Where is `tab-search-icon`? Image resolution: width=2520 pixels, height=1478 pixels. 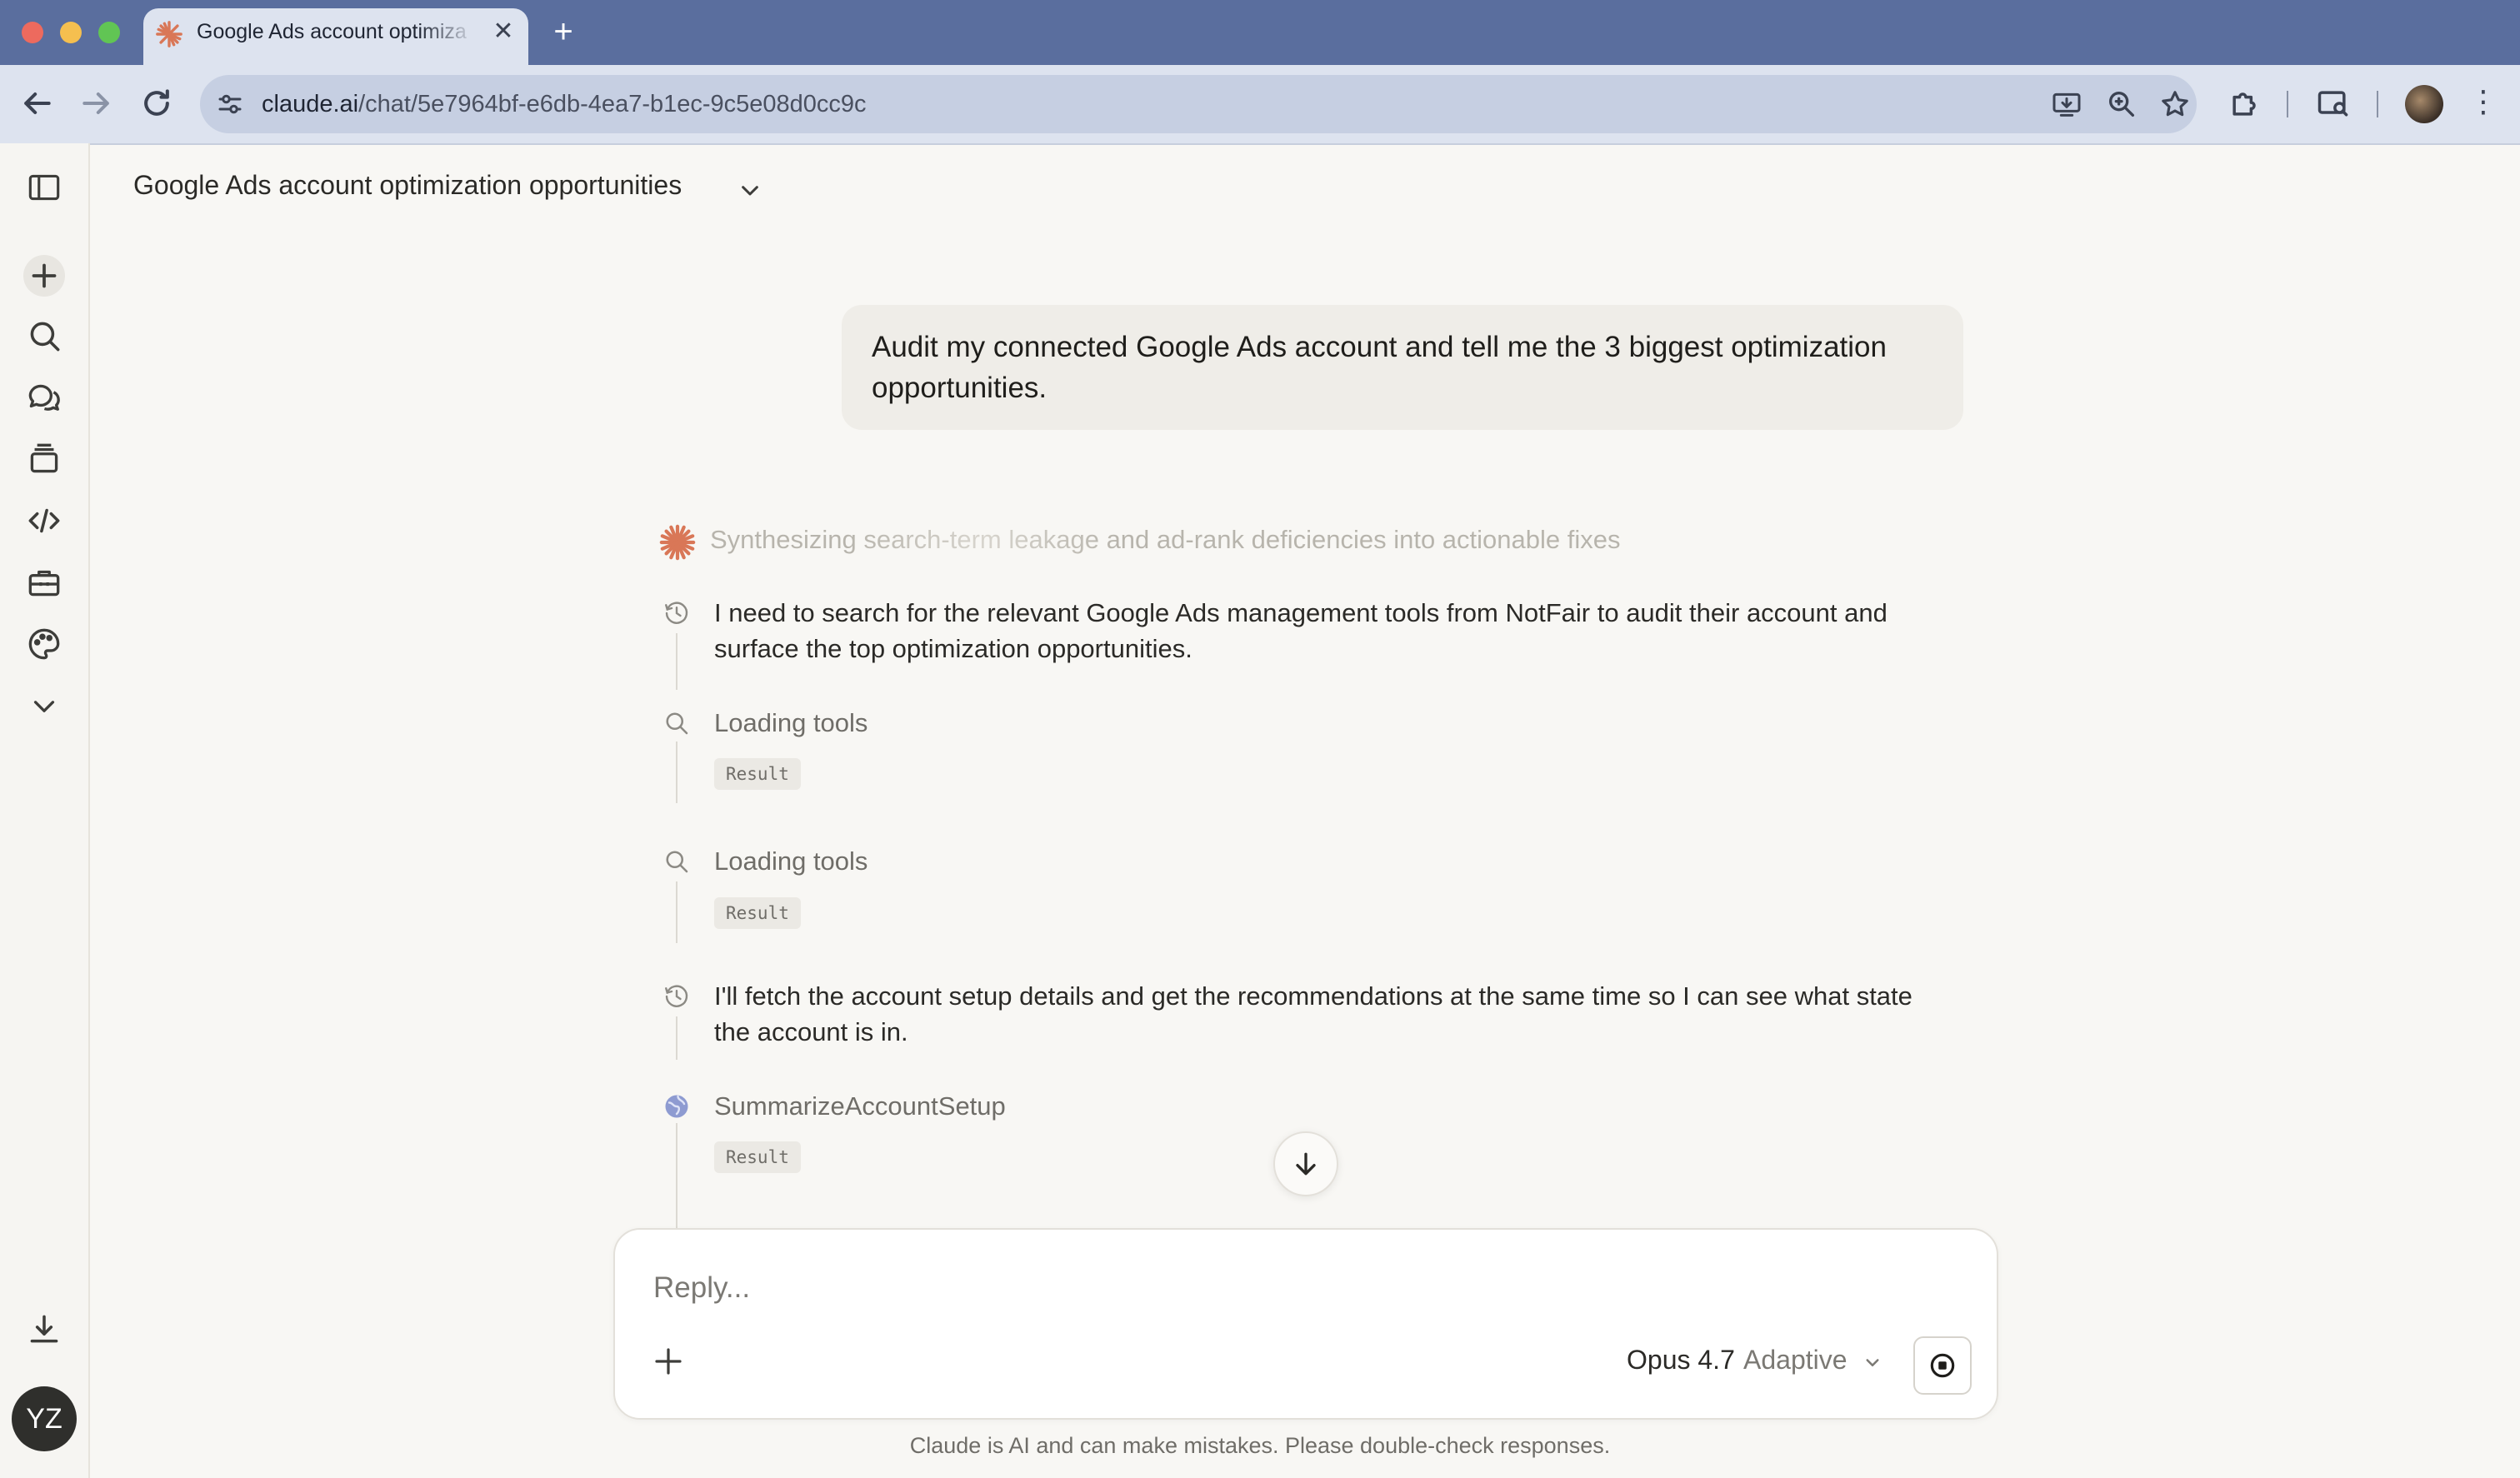
tab-search-icon is located at coordinates (2333, 104).